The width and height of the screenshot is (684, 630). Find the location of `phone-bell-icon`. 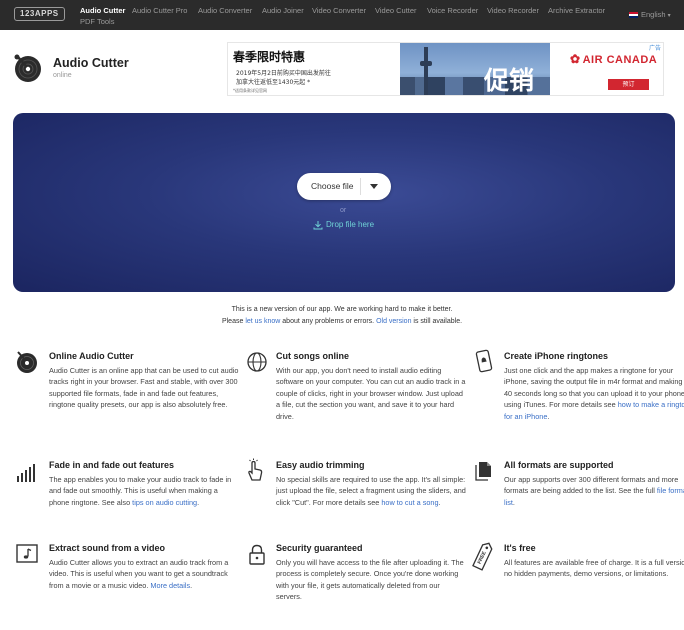

phone-bell-icon is located at coordinates (484, 361).